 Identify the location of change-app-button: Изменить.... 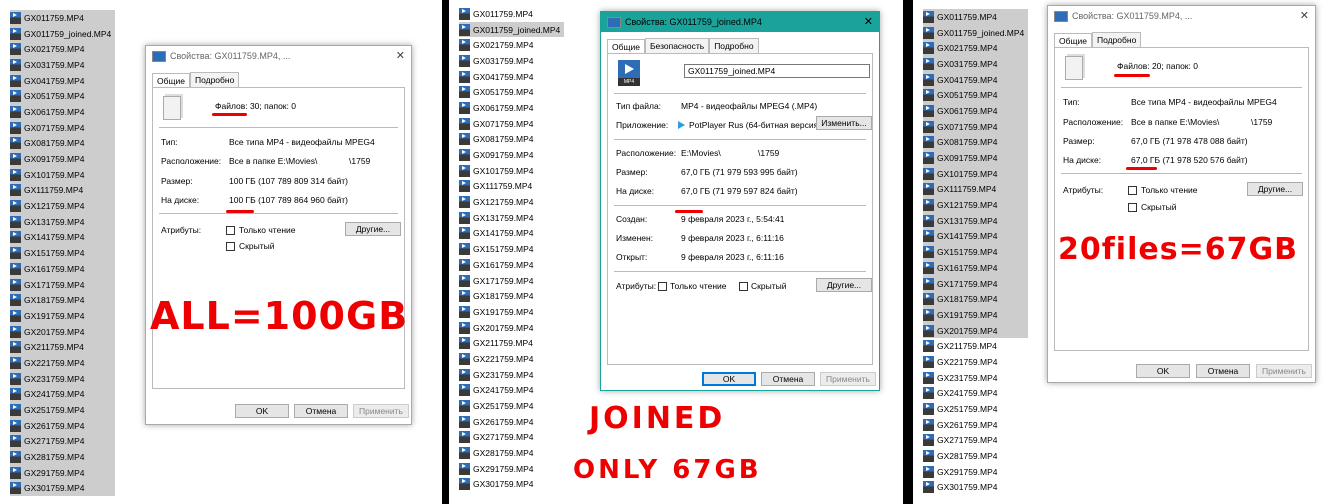
(844, 123).